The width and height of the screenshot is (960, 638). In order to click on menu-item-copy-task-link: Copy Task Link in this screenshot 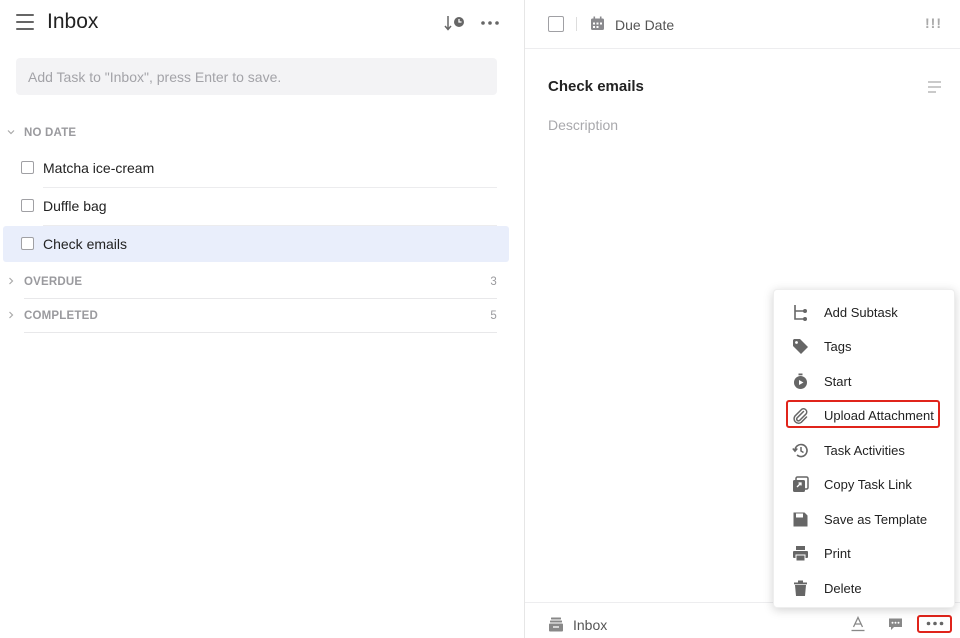, I will do `click(865, 484)`.